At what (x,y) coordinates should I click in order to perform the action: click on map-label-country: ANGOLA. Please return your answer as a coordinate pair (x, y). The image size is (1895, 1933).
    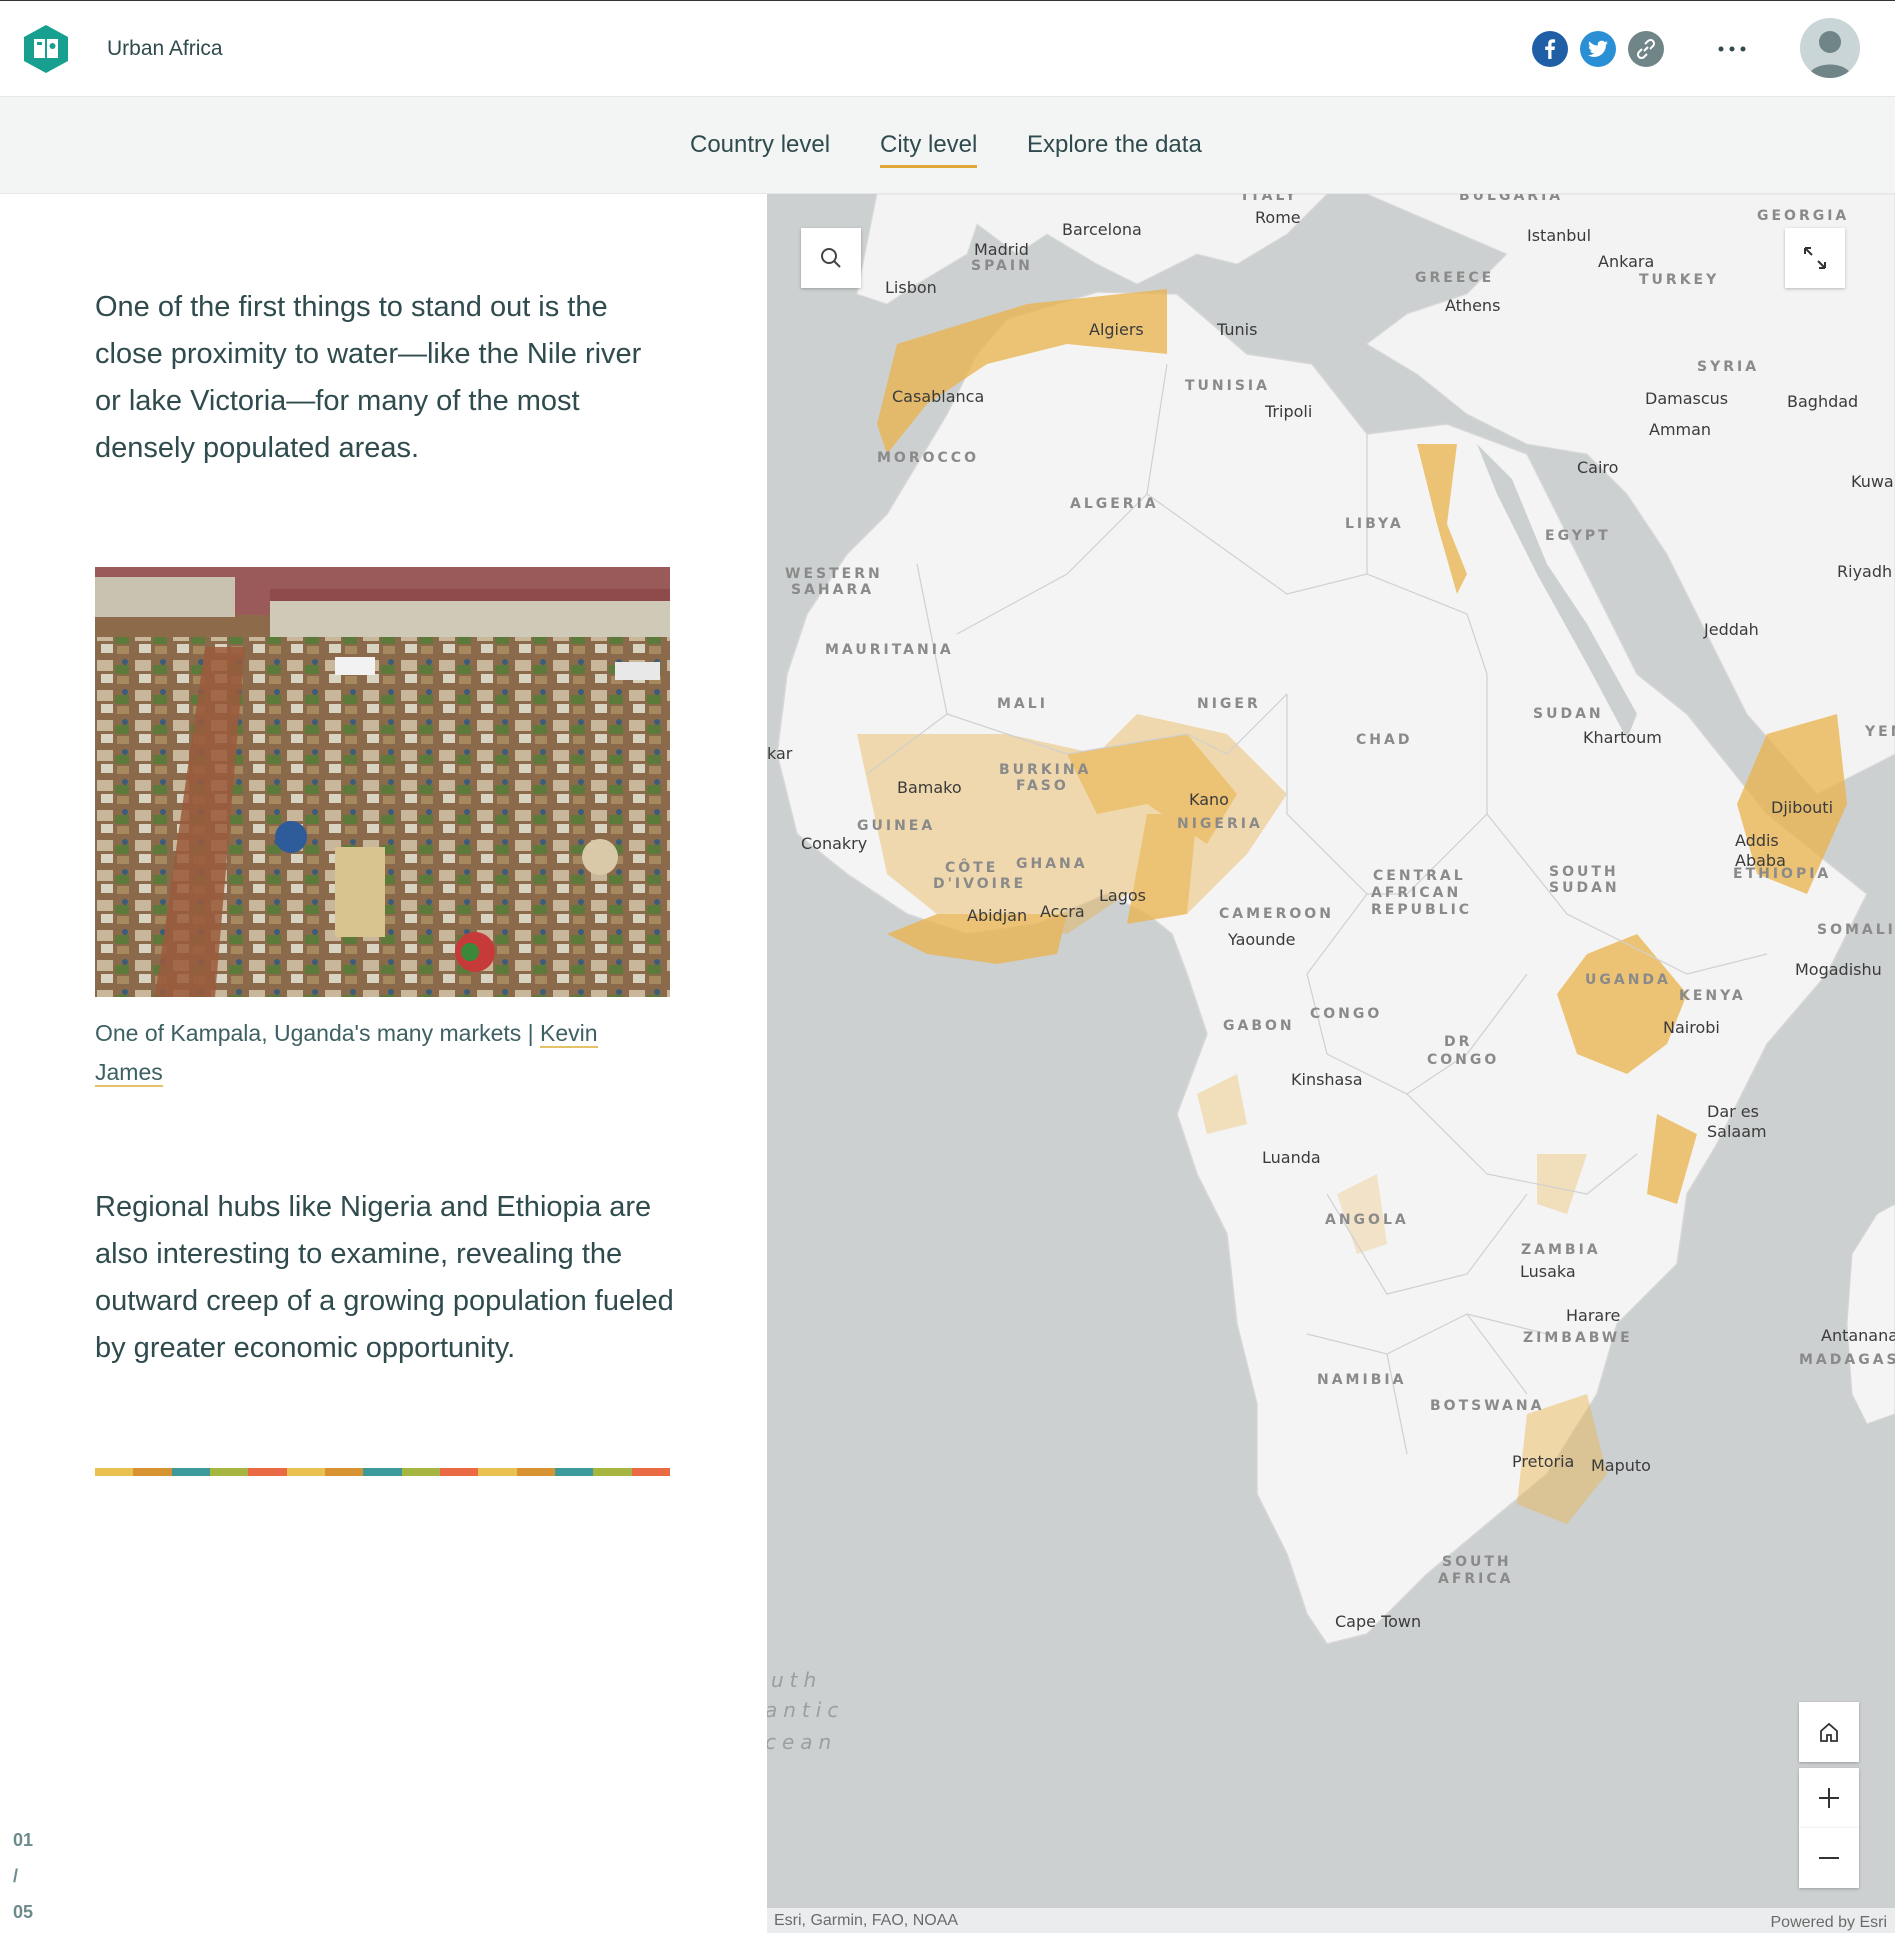
    Looking at the image, I should click on (1367, 1220).